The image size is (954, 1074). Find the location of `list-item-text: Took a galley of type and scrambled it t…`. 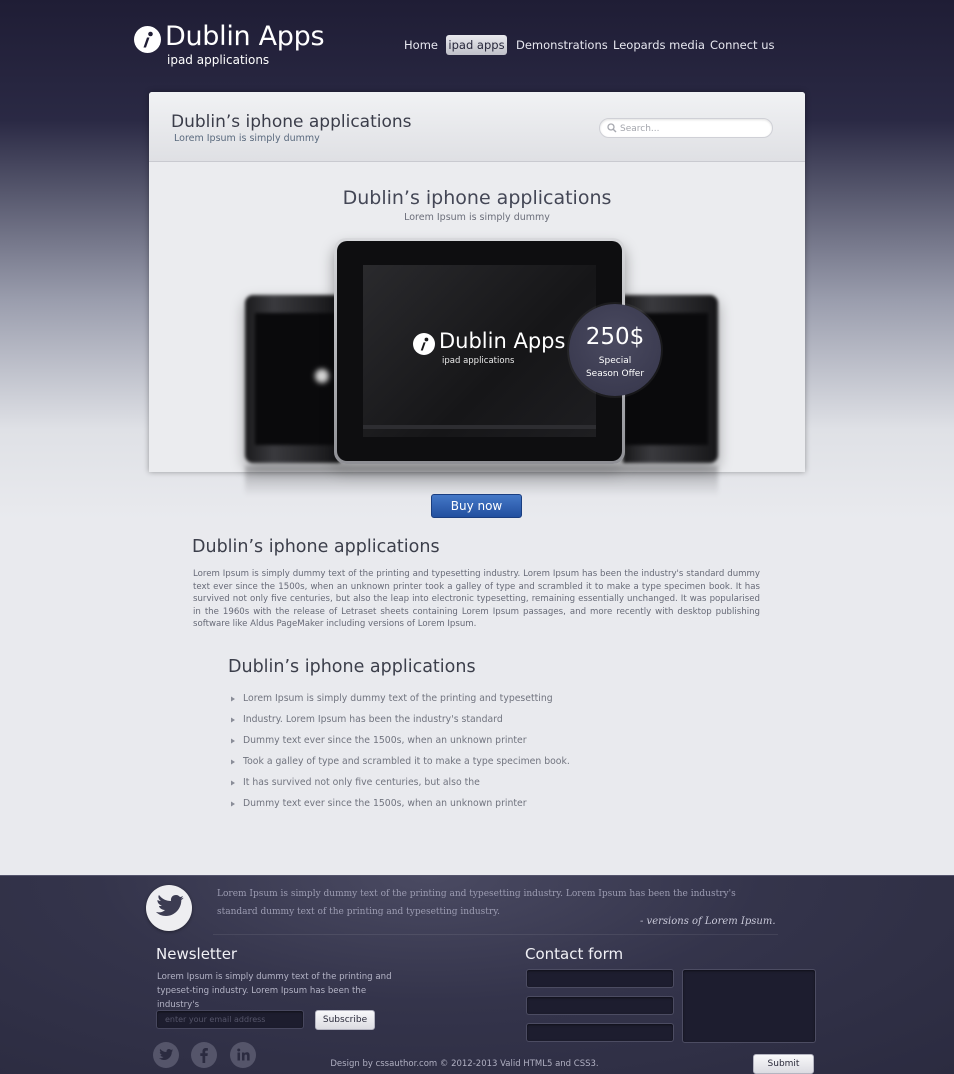

list-item-text: Took a galley of type and scrambled it t… is located at coordinates (406, 761).